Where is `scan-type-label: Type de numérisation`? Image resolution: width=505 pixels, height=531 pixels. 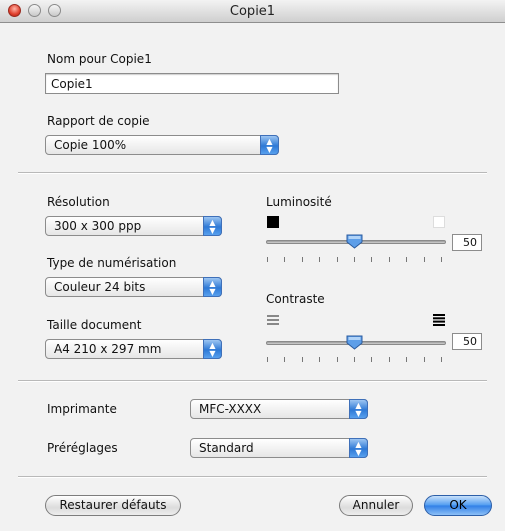 scan-type-label: Type de numérisation is located at coordinates (112, 263).